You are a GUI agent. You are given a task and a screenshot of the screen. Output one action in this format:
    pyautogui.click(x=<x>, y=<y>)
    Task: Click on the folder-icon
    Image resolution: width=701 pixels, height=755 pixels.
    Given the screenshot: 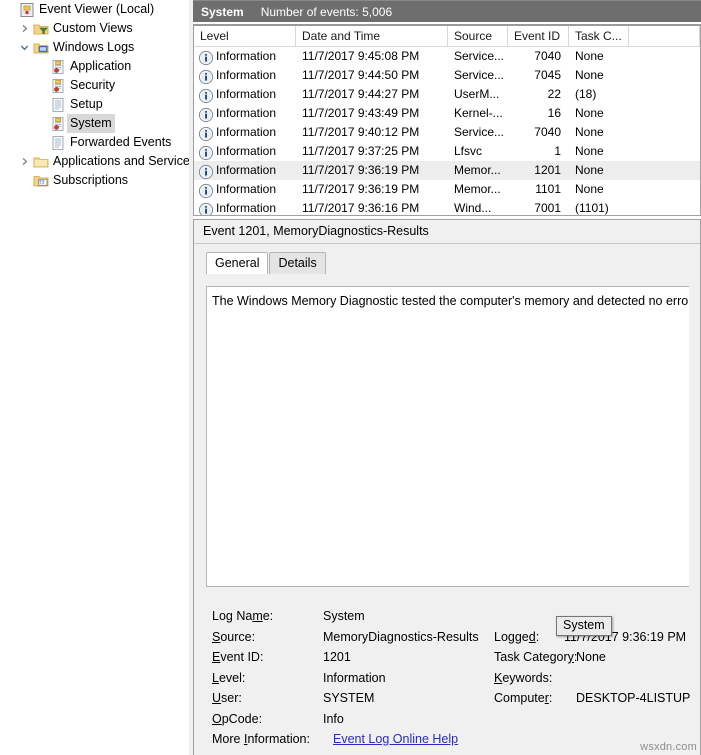 What is the action you would take?
    pyautogui.click(x=41, y=161)
    